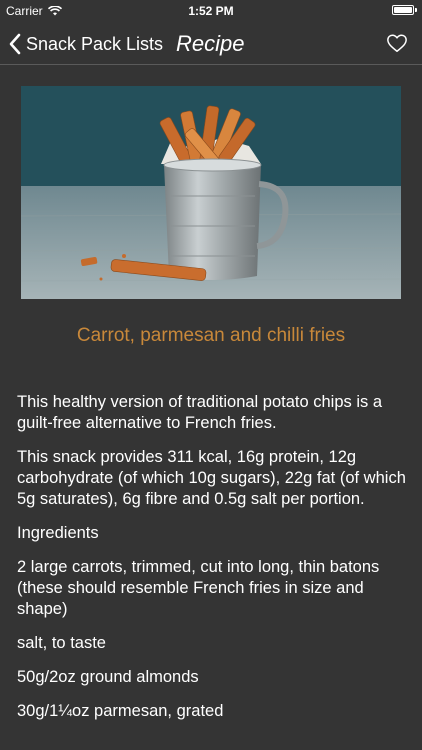 Image resolution: width=422 pixels, height=750 pixels. Describe the element at coordinates (108, 677) in the screenshot. I see `ingredient-item: 50g/2oz ground almonds` at that location.